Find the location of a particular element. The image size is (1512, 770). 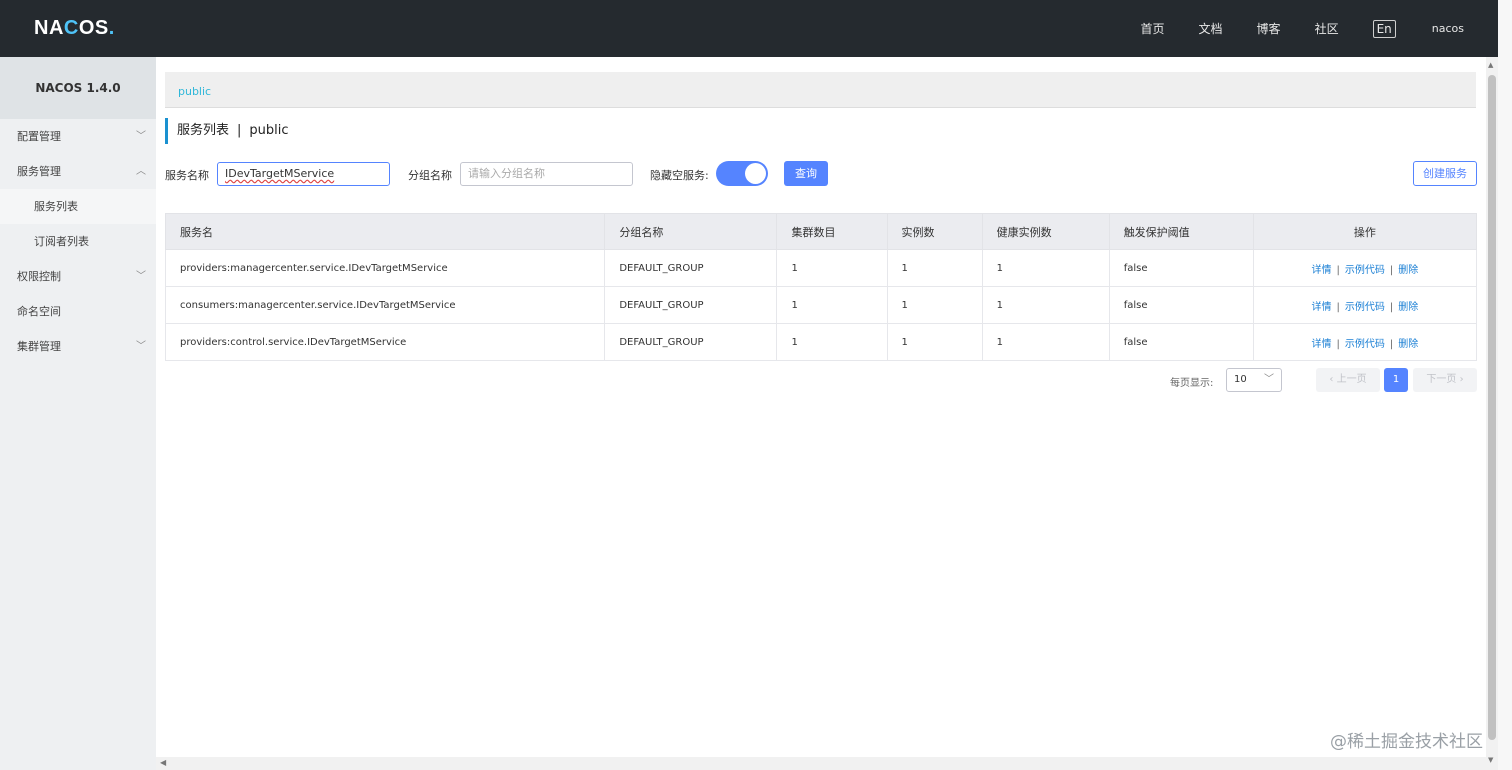

col-header-cluster-count: 集群数目 is located at coordinates (832, 231).